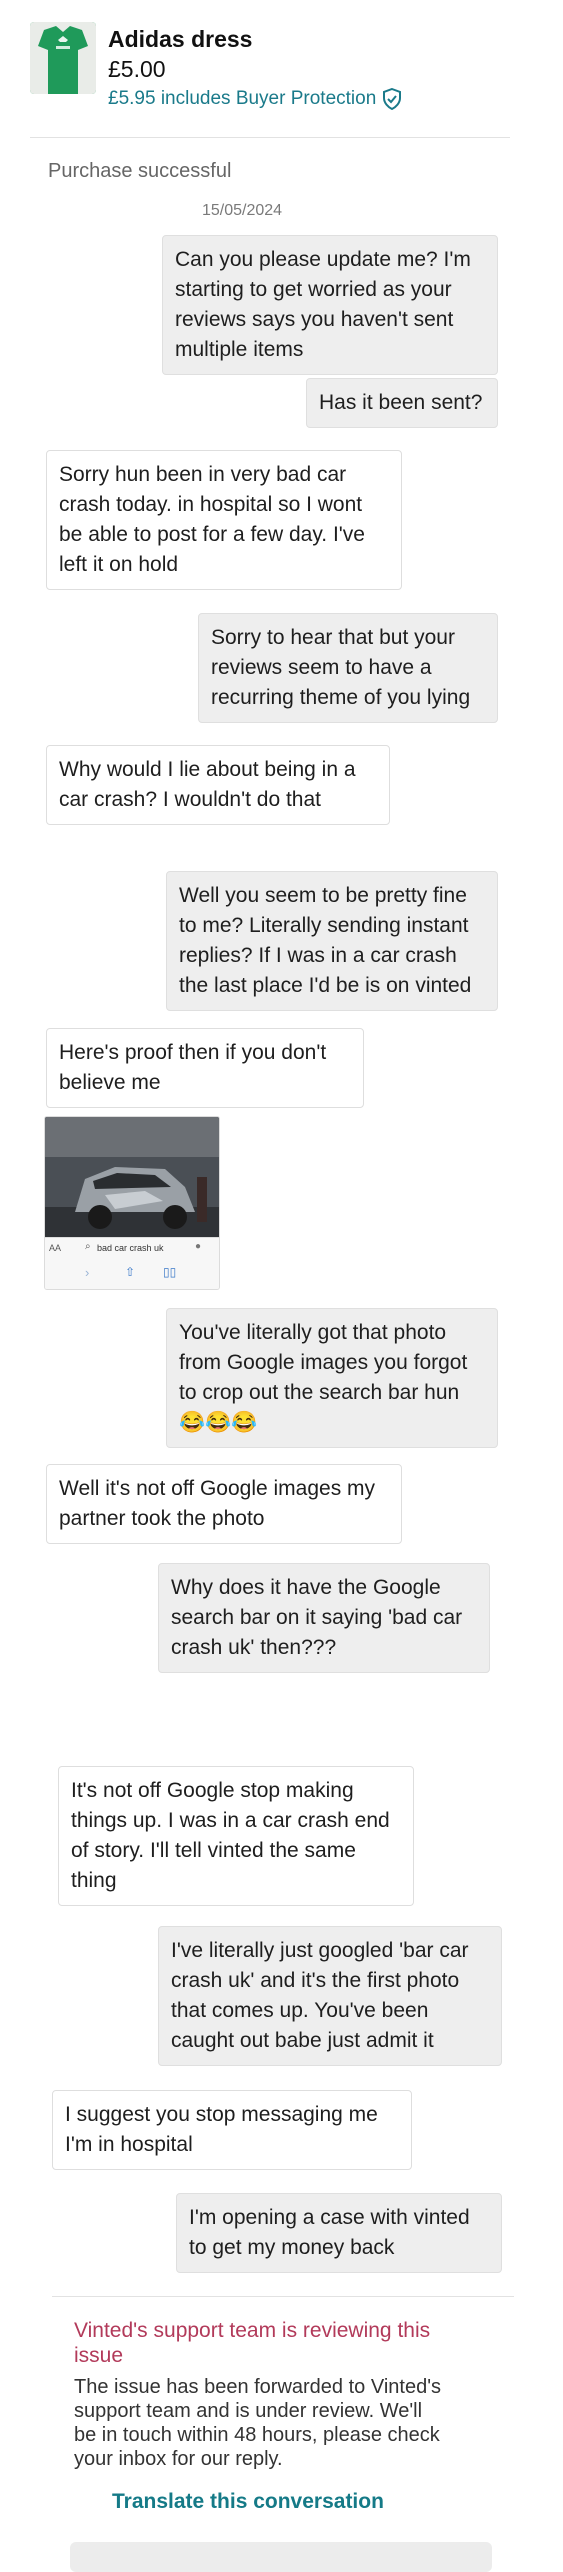 The image size is (563, 2572). What do you see at coordinates (323, 259) in the screenshot?
I see `message-text-line: Can you please update me? I'm` at bounding box center [323, 259].